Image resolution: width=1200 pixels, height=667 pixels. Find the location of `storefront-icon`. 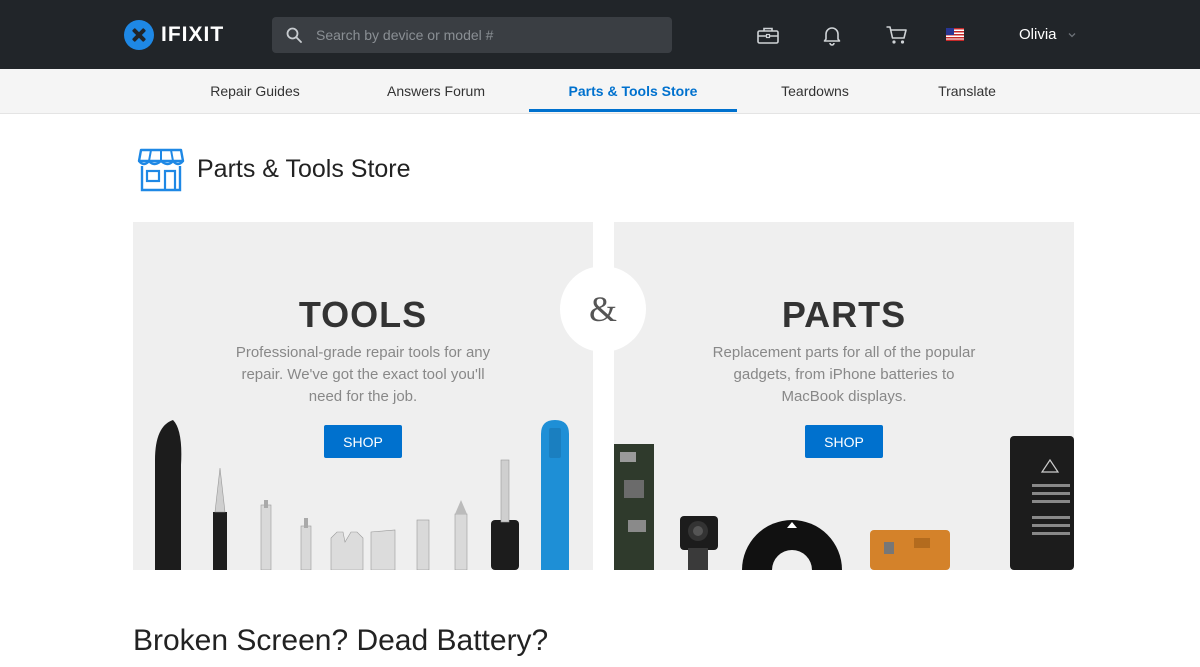

storefront-icon is located at coordinates (161, 170).